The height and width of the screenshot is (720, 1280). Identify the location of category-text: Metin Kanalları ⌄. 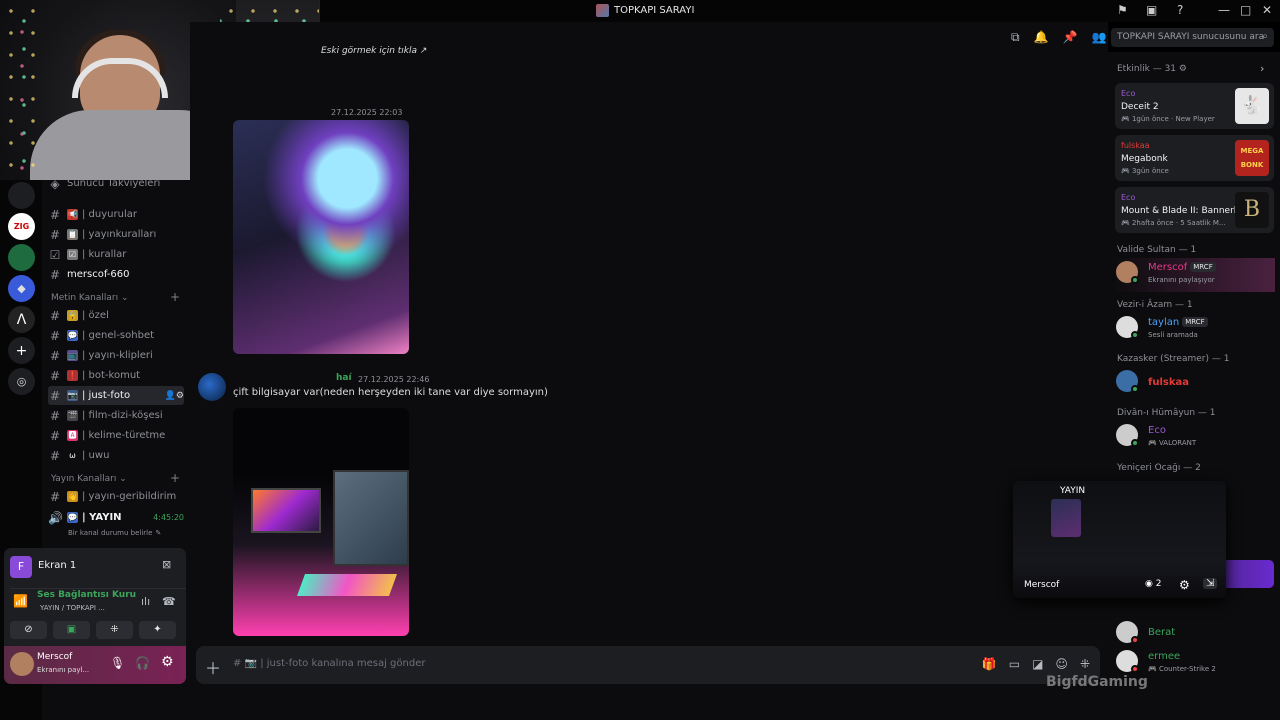
(90, 298).